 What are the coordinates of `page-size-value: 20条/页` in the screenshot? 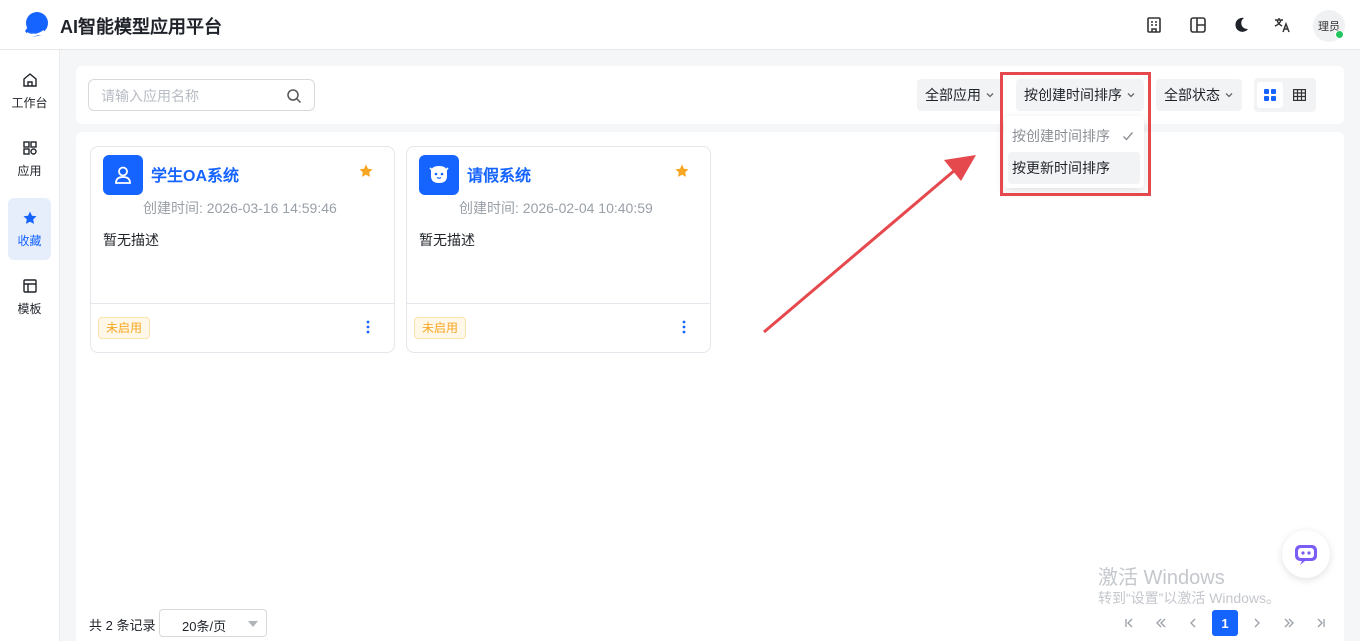 It's located at (204, 626).